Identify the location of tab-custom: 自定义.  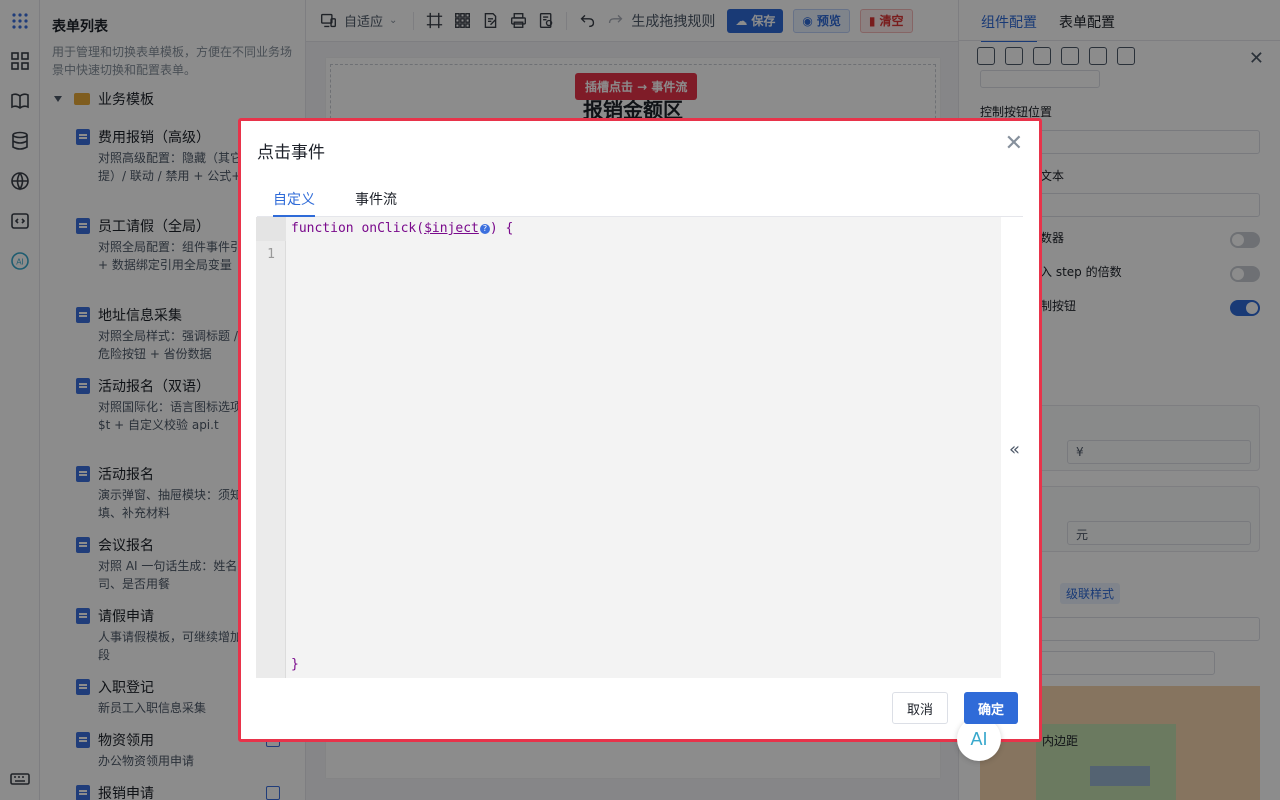
(294, 199).